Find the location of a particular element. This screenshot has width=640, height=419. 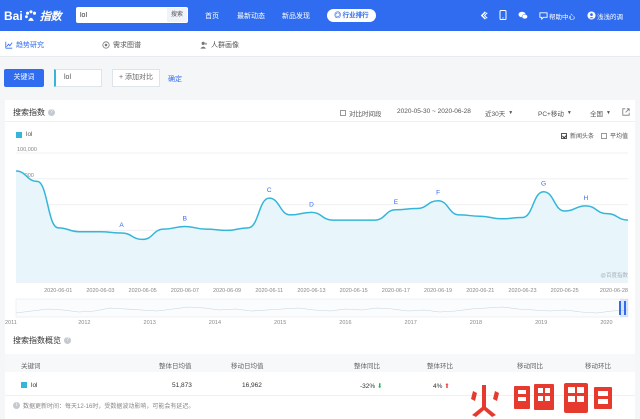

tab-label: 人群画像 is located at coordinates (225, 45).